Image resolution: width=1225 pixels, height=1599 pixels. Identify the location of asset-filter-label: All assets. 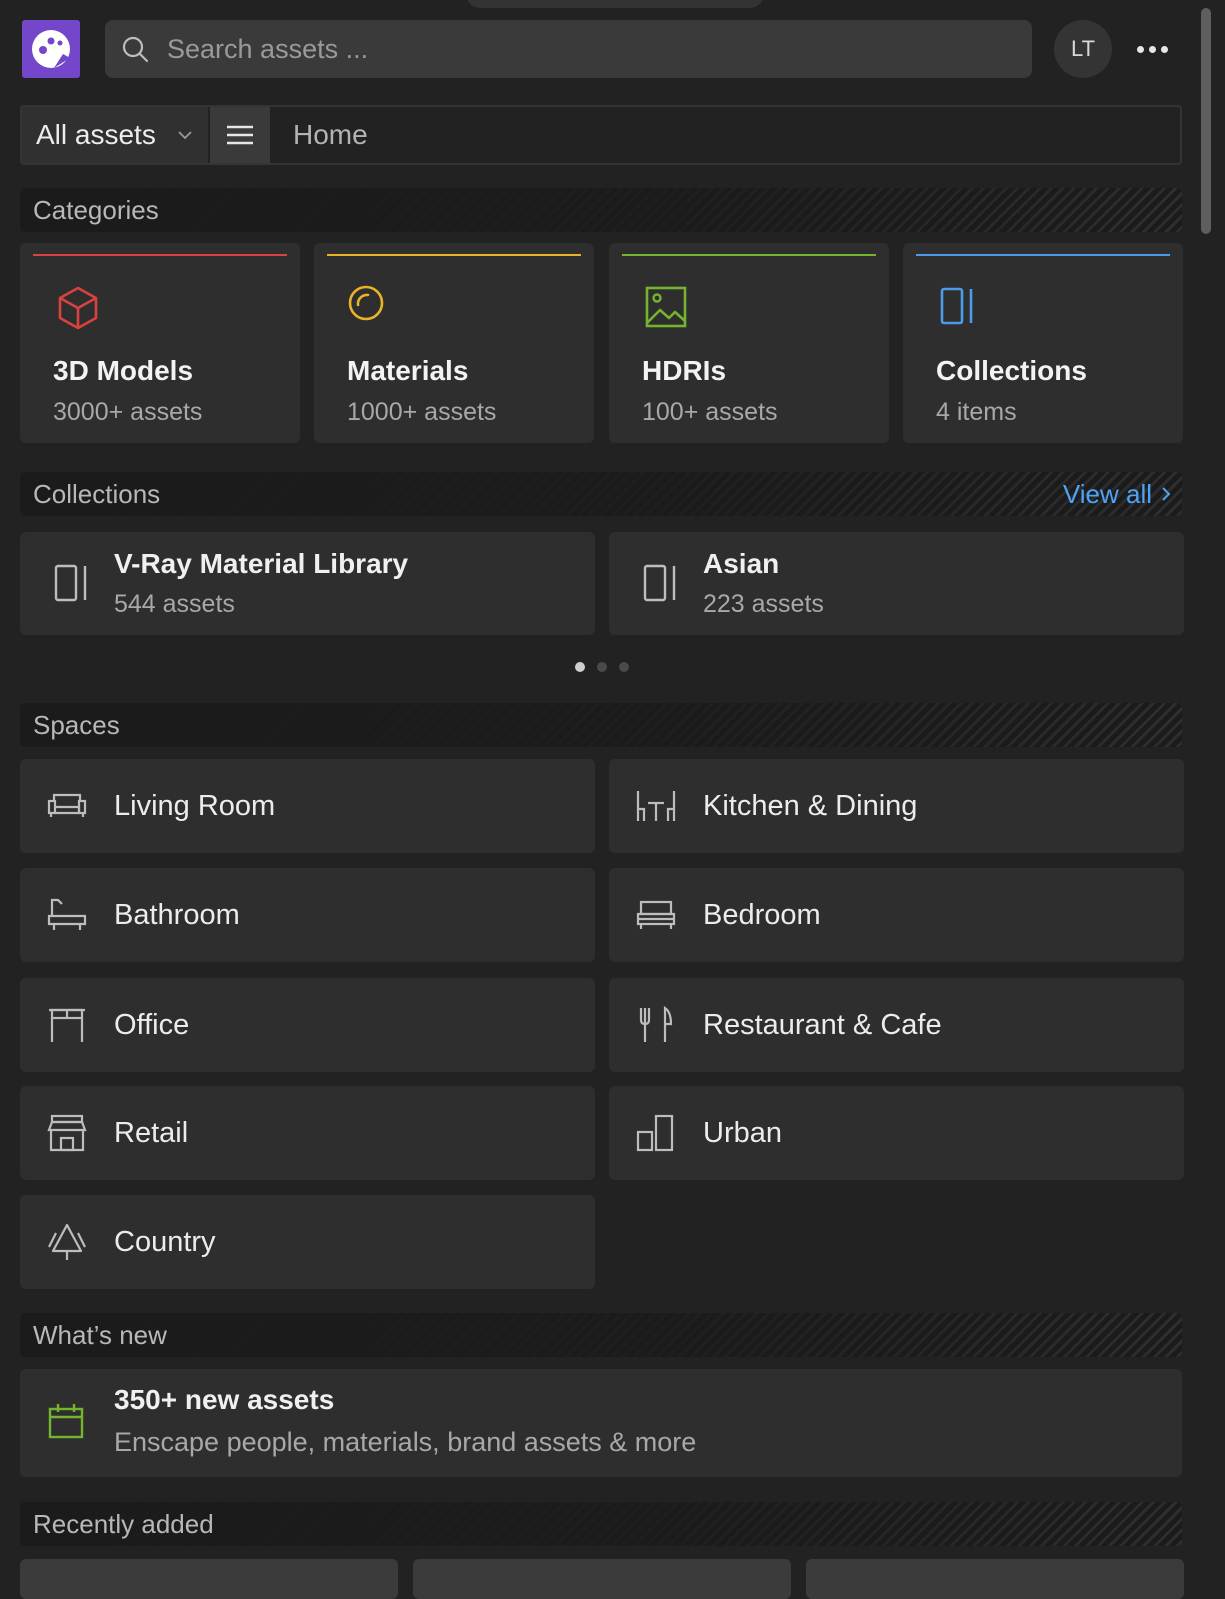
(96, 134).